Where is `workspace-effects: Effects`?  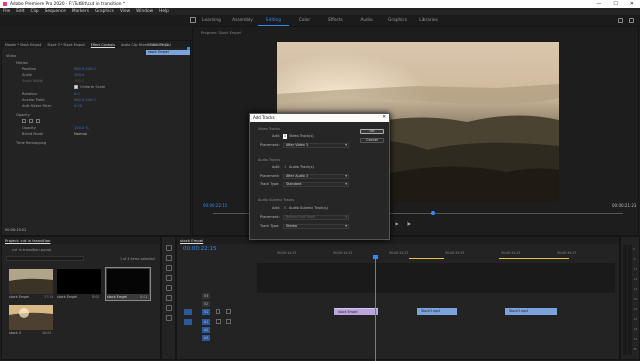 workspace-effects: Effects is located at coordinates (335, 20).